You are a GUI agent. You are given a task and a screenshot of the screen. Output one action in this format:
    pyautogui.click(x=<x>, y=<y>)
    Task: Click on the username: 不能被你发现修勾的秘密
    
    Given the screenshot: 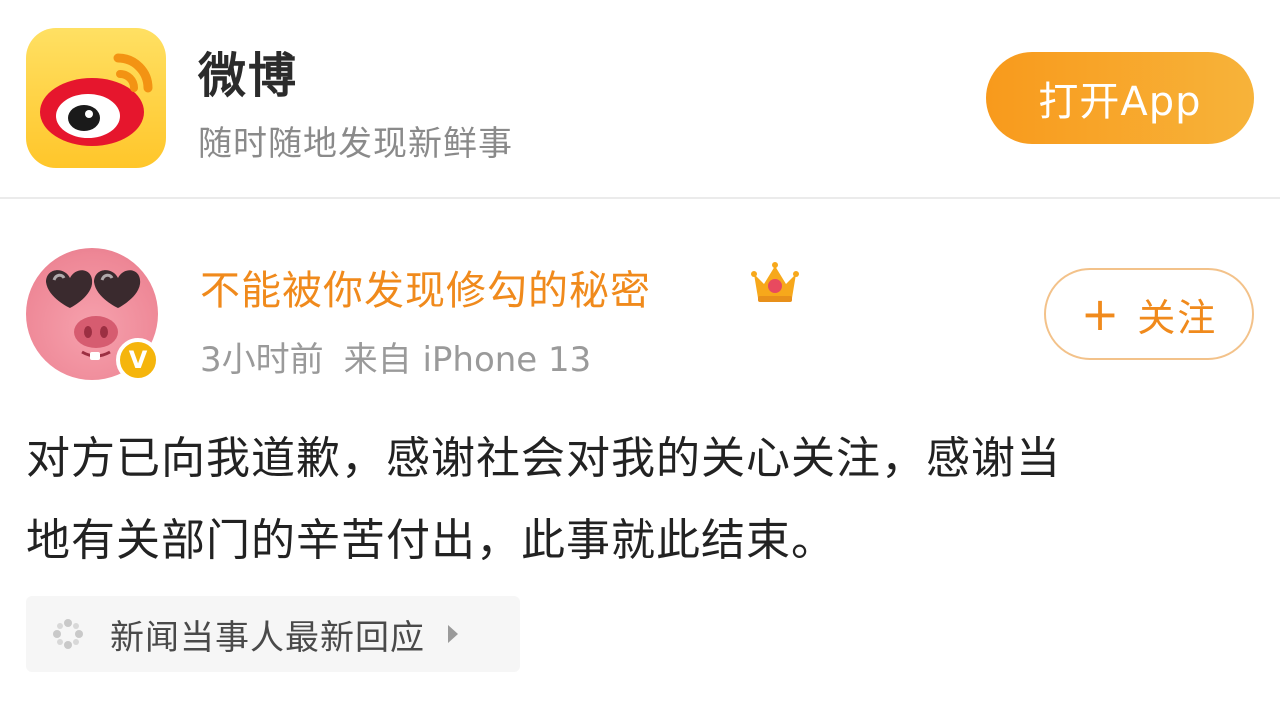 What is the action you would take?
    pyautogui.click(x=425, y=287)
    